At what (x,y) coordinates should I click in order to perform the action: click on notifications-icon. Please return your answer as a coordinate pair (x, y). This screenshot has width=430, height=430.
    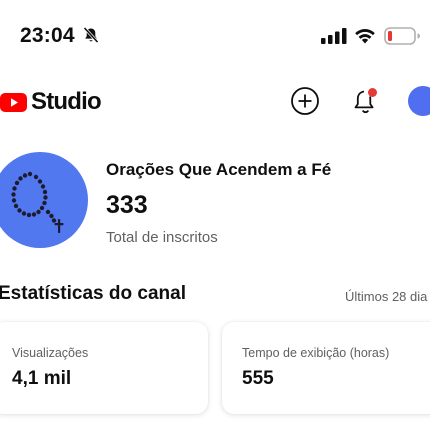
    Looking at the image, I should click on (366, 101).